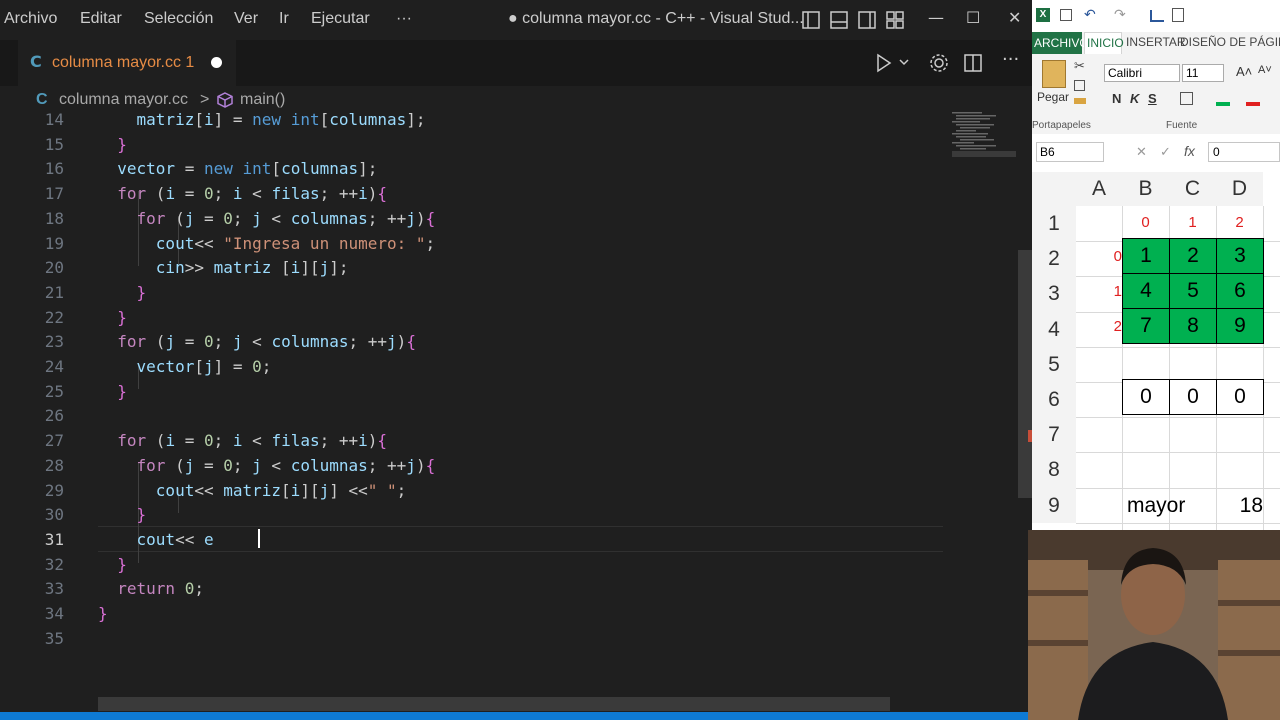  Describe the element at coordinates (1157, 16) in the screenshot. I see `chart-icon` at that location.